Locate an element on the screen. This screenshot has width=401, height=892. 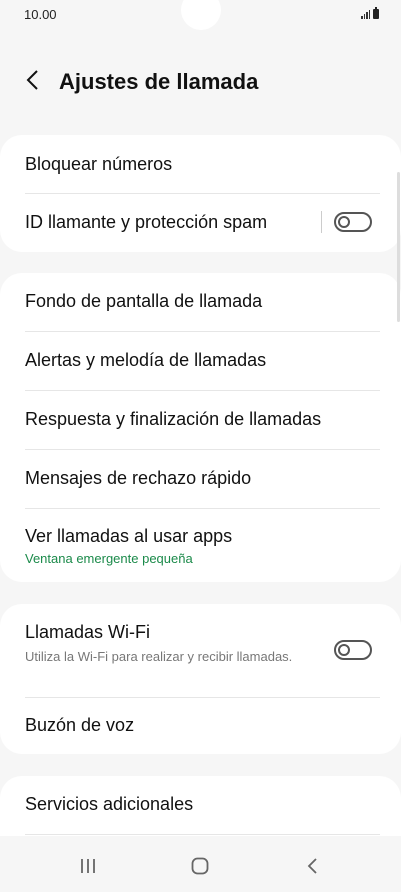
signal-icon is located at coordinates (365, 14).